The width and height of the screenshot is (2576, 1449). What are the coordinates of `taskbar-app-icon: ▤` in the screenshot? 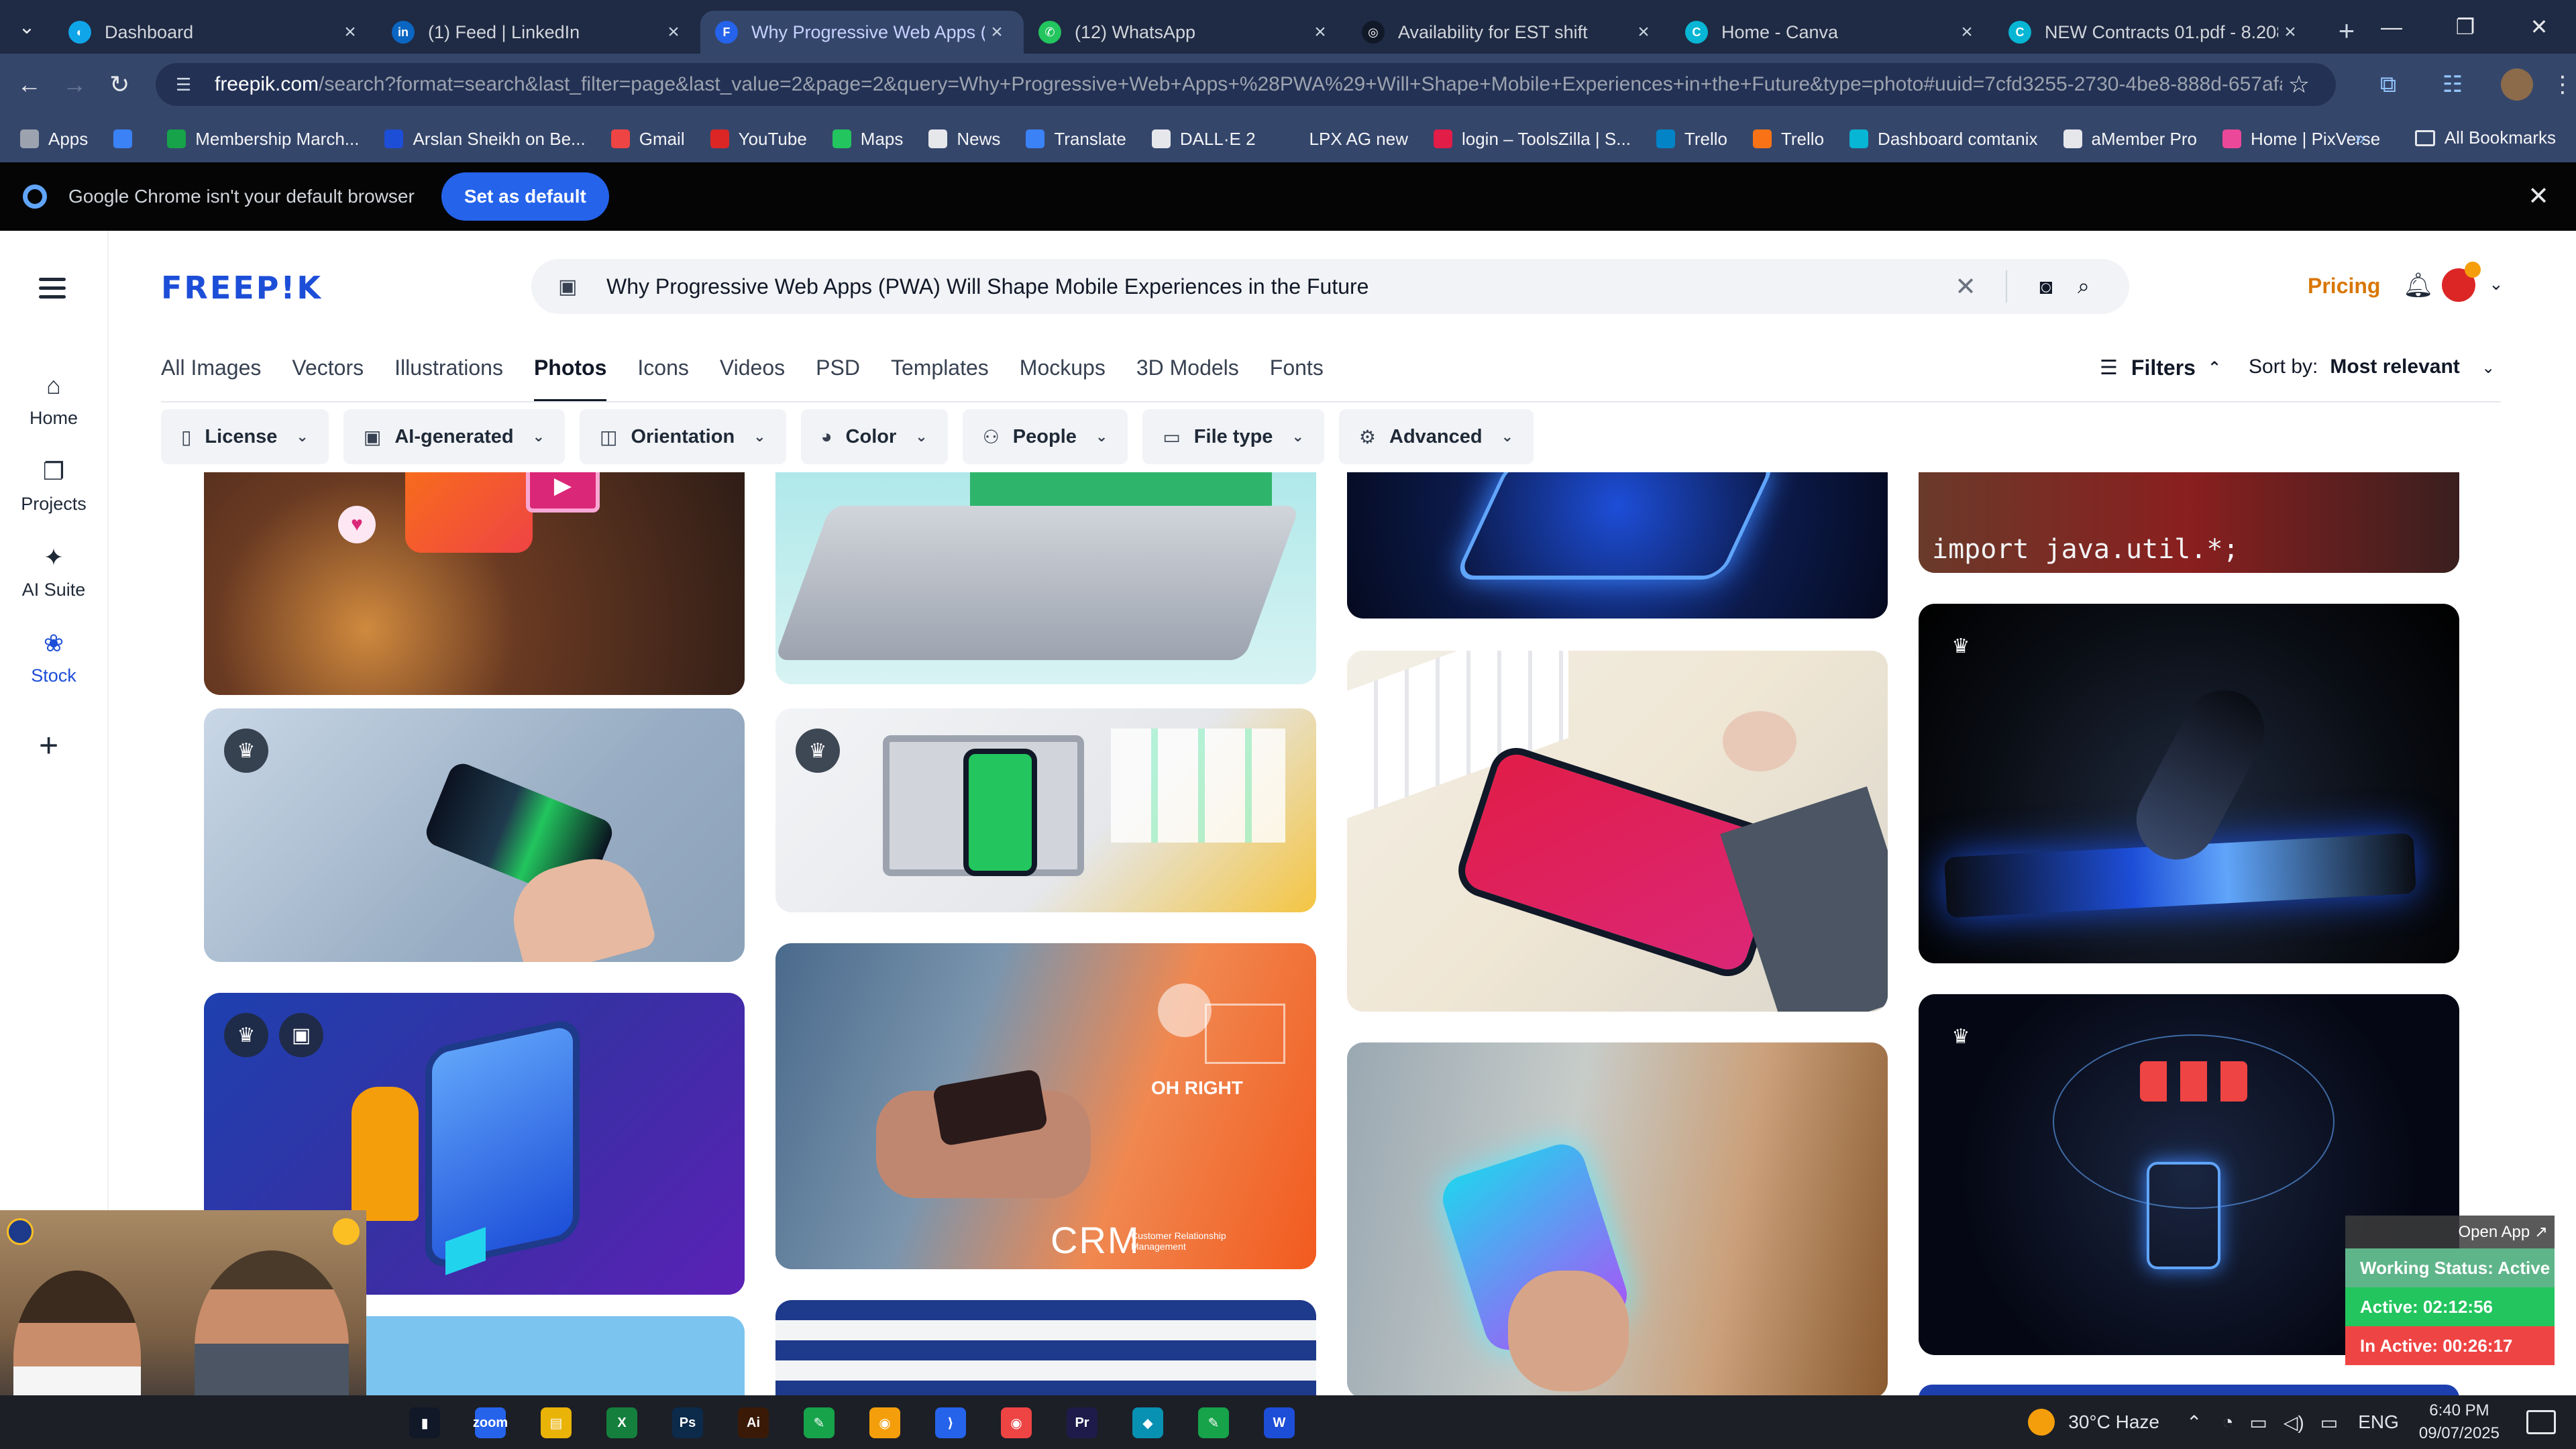 It's located at (556, 1422).